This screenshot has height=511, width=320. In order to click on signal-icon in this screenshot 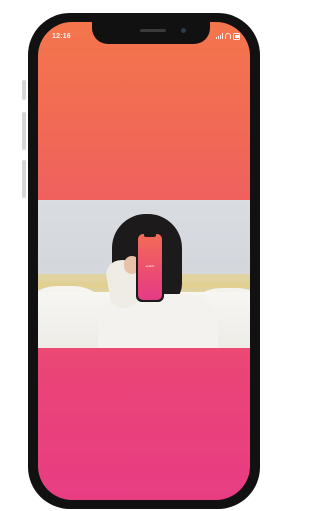, I will do `click(219, 36)`.